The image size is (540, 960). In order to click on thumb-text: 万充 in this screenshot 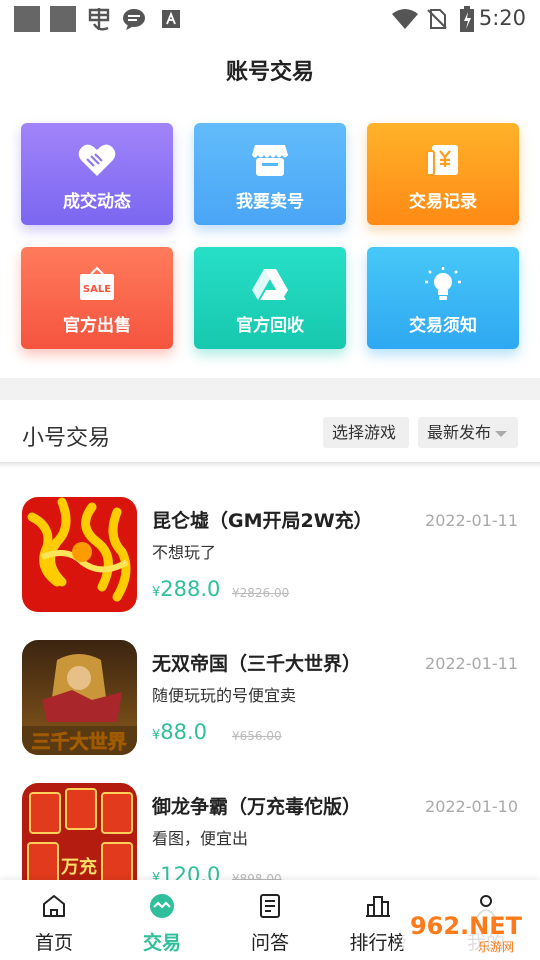, I will do `click(78, 867)`.